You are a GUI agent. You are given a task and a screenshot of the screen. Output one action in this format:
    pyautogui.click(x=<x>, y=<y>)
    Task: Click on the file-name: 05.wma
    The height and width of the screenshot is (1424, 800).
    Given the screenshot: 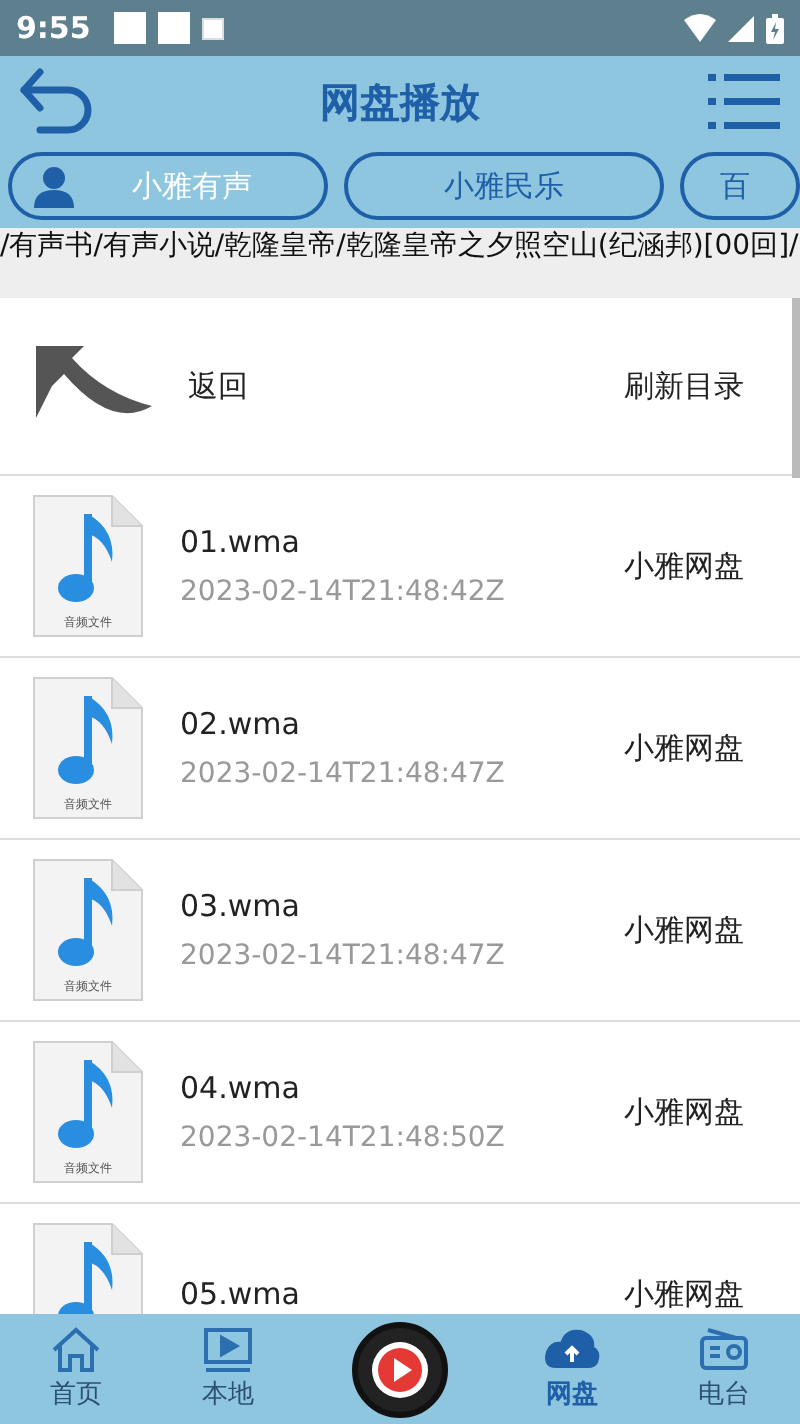 What is the action you would take?
    pyautogui.click(x=241, y=1294)
    